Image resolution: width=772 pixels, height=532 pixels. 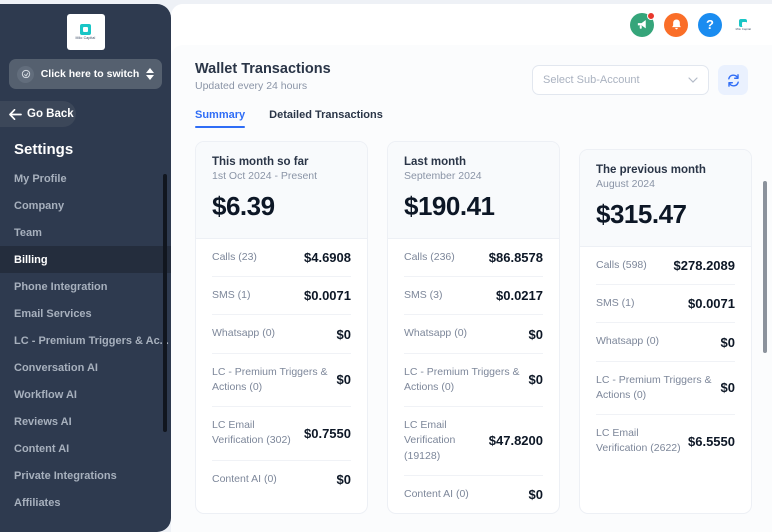 I want to click on sidebar-item-label: Company, so click(x=39, y=205).